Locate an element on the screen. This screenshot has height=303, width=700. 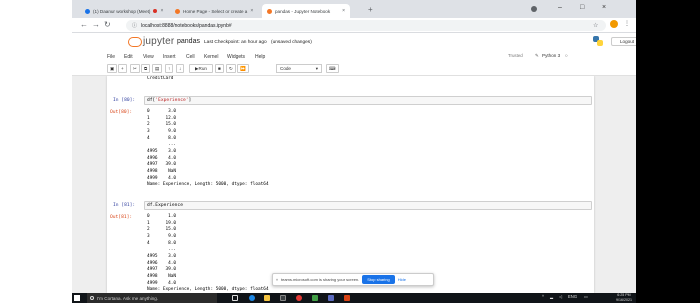
previous-output-tail: CreditCard is located at coordinates (160, 78).